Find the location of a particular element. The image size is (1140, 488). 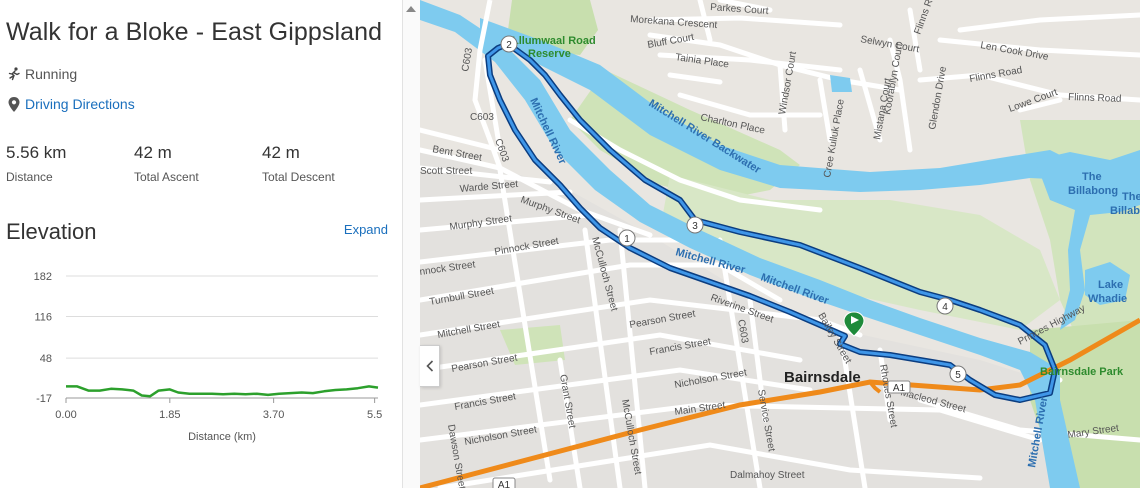

x-axis-label: Distance (km) is located at coordinates (222, 437).